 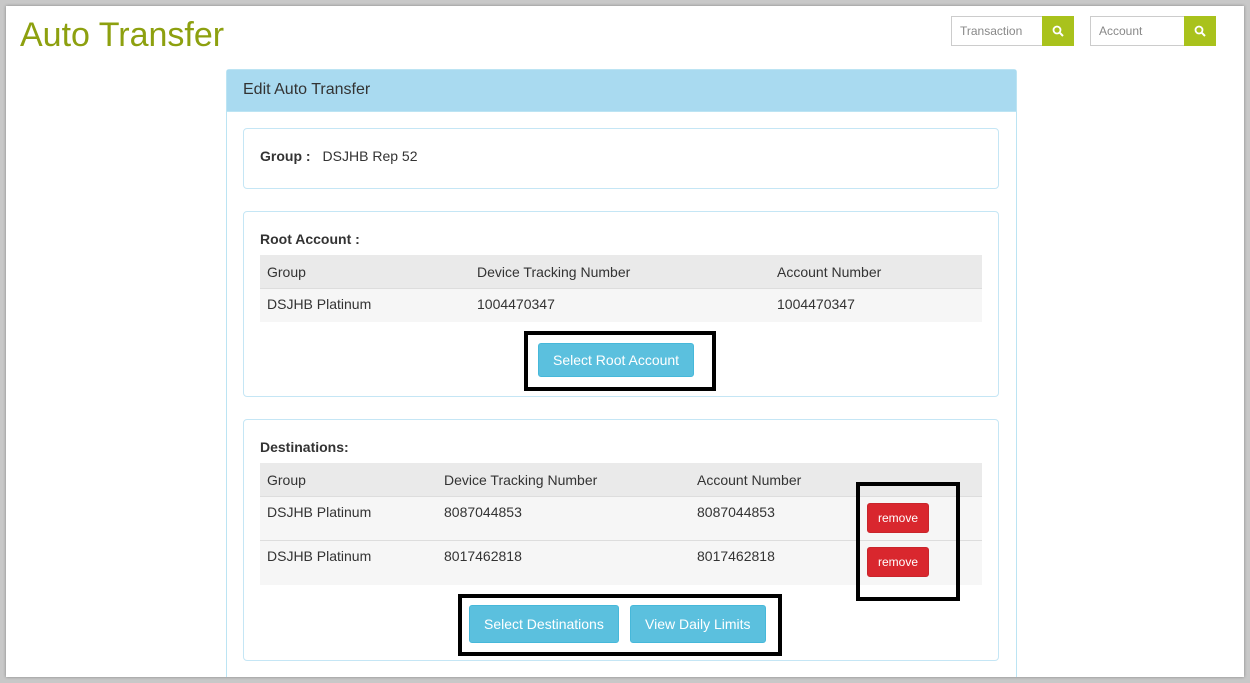 I want to click on group-card: Group : DSJHB Rep 52, so click(x=621, y=158).